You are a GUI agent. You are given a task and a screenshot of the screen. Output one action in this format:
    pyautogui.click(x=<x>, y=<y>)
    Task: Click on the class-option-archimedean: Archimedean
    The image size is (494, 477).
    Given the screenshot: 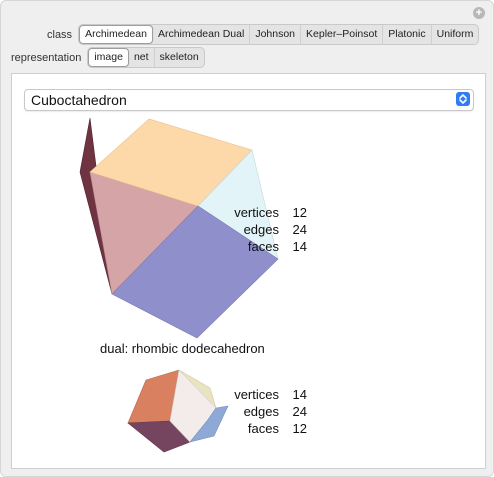 What is the action you would take?
    pyautogui.click(x=116, y=34)
    